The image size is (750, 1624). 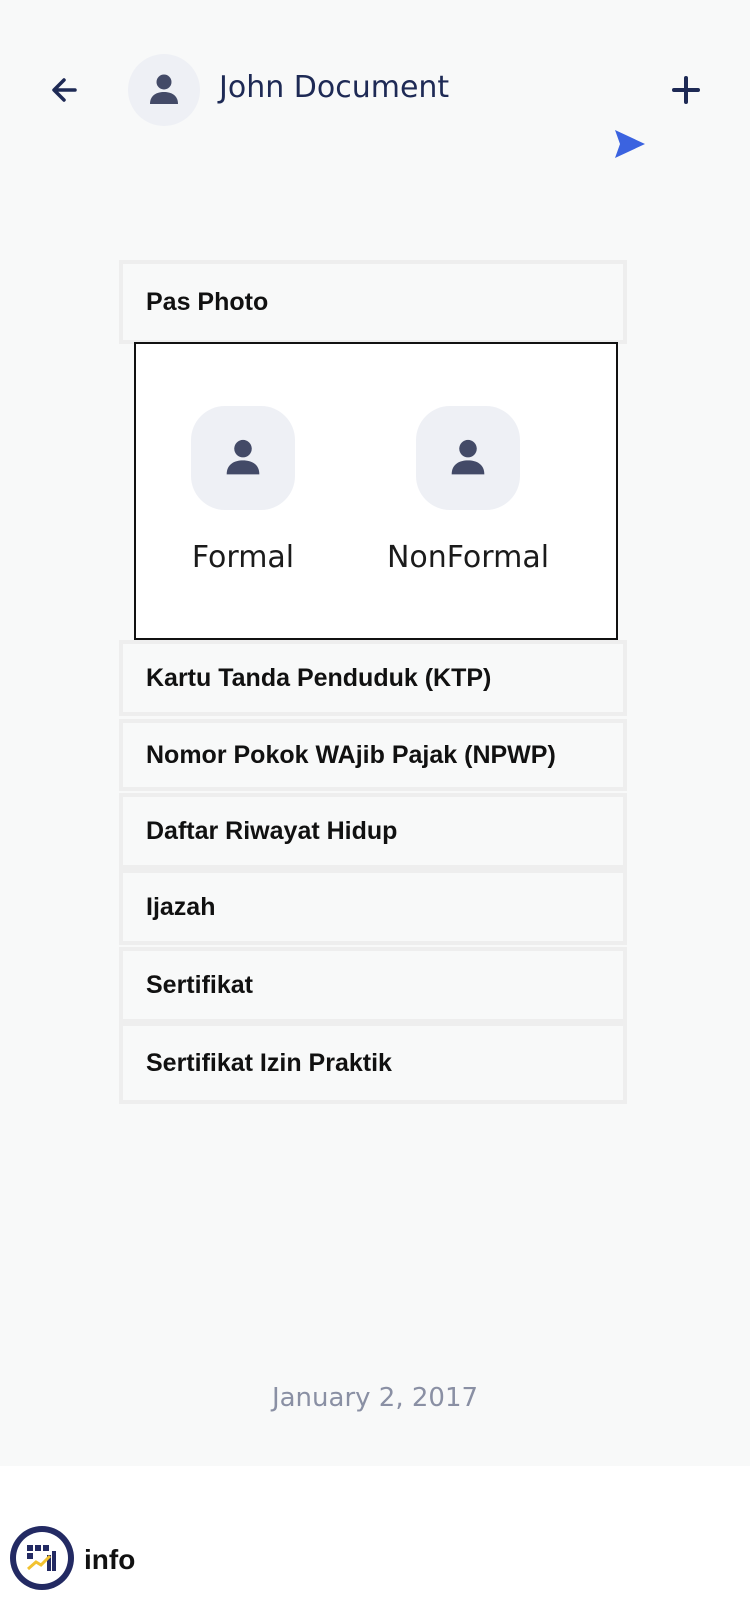 I want to click on date-label: January 2, 2017, so click(x=375, y=1398).